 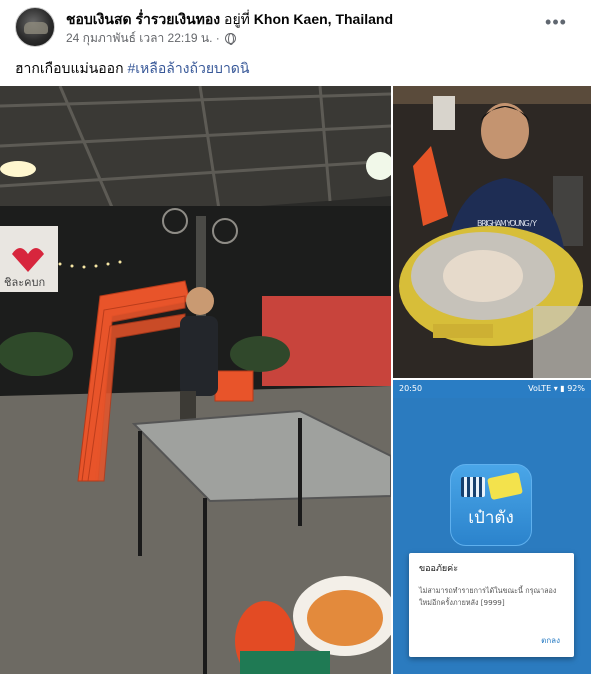 I want to click on post-timestamp: 24 กุมภาพันธ์ เวลา 22:19 น. ·, so click(x=143, y=38).